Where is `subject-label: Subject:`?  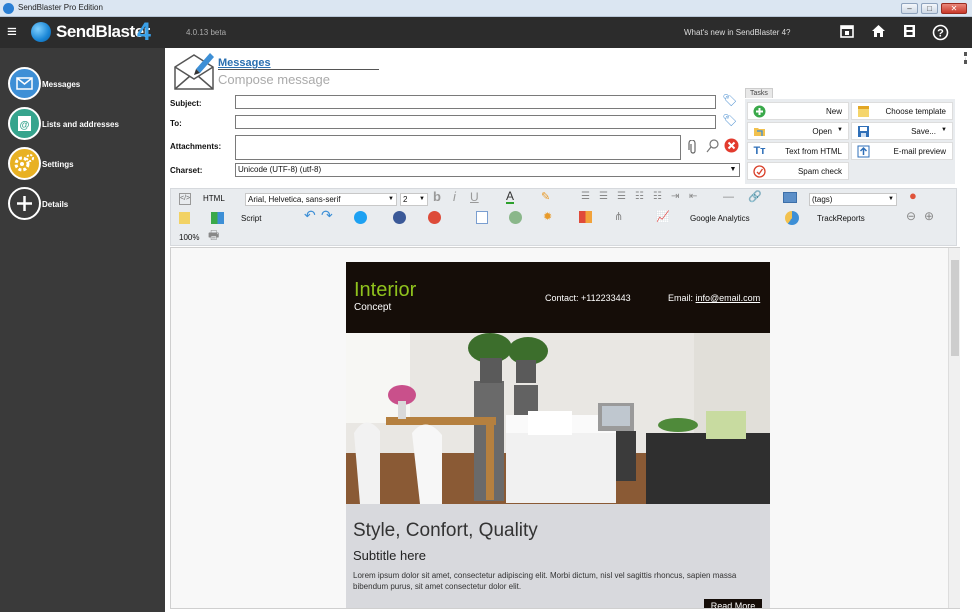
subject-label: Subject: is located at coordinates (186, 103).